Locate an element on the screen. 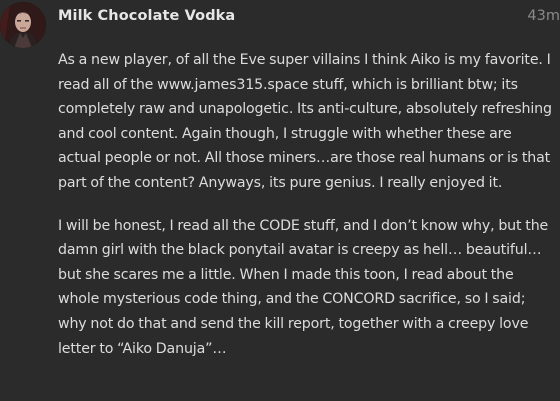  post-timestamp: 43m is located at coordinates (543, 16).